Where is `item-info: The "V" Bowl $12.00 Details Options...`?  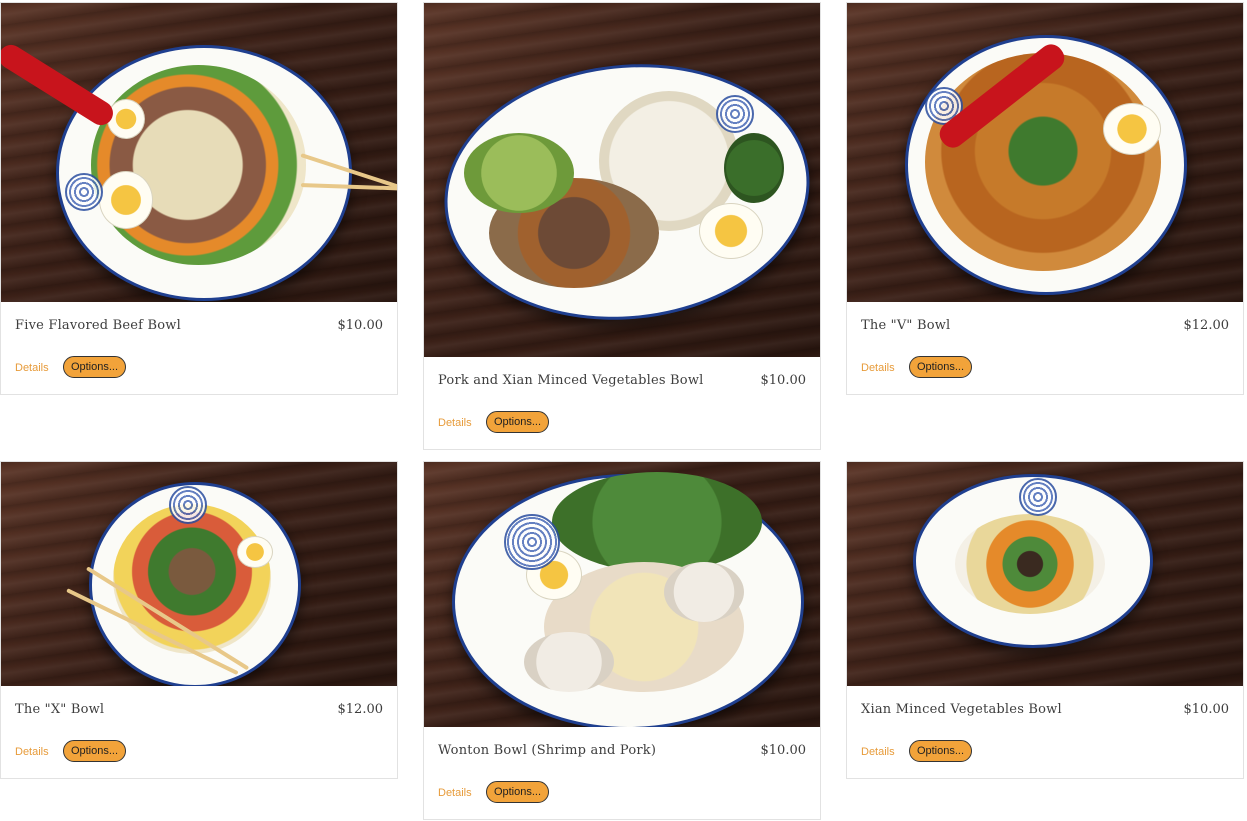 item-info: The "V" Bowl $12.00 Details Options... is located at coordinates (1045, 348).